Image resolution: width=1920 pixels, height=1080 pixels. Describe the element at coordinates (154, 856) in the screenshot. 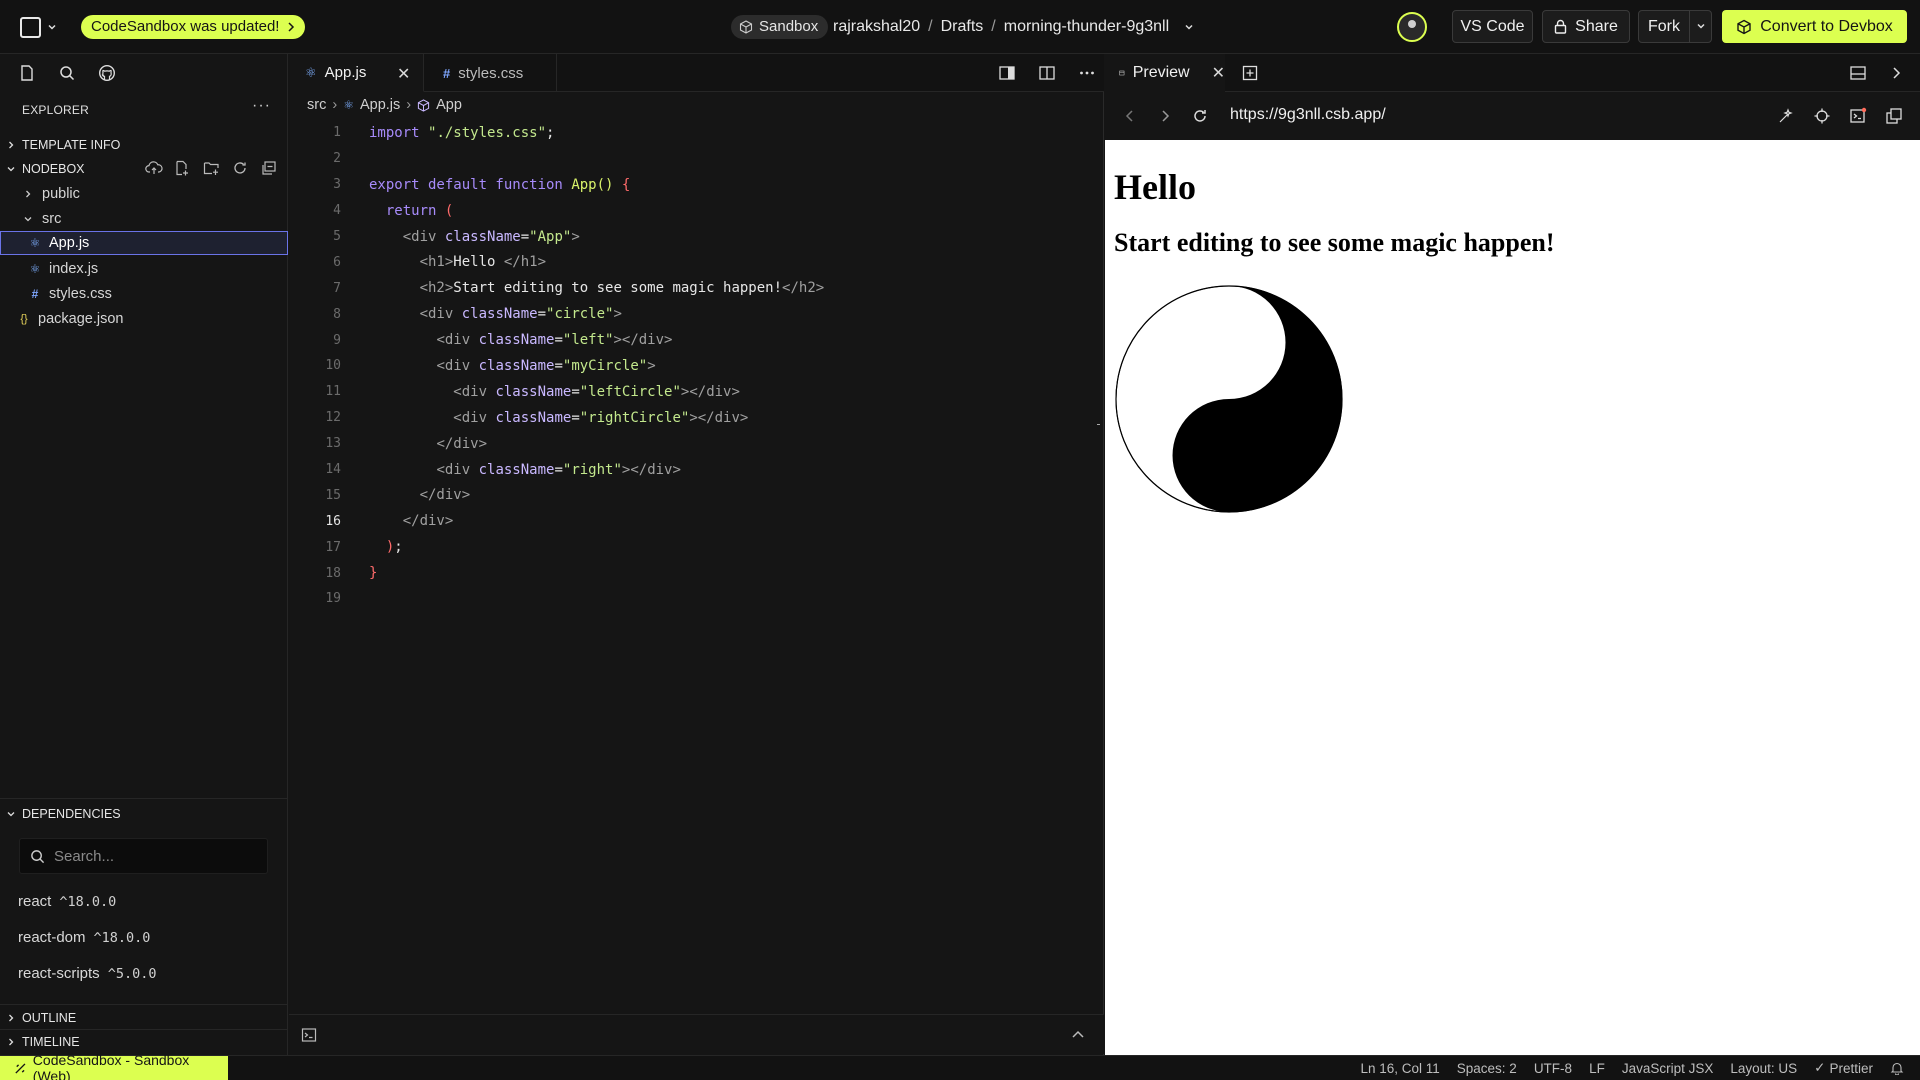

I see `dependency-search-input` at that location.